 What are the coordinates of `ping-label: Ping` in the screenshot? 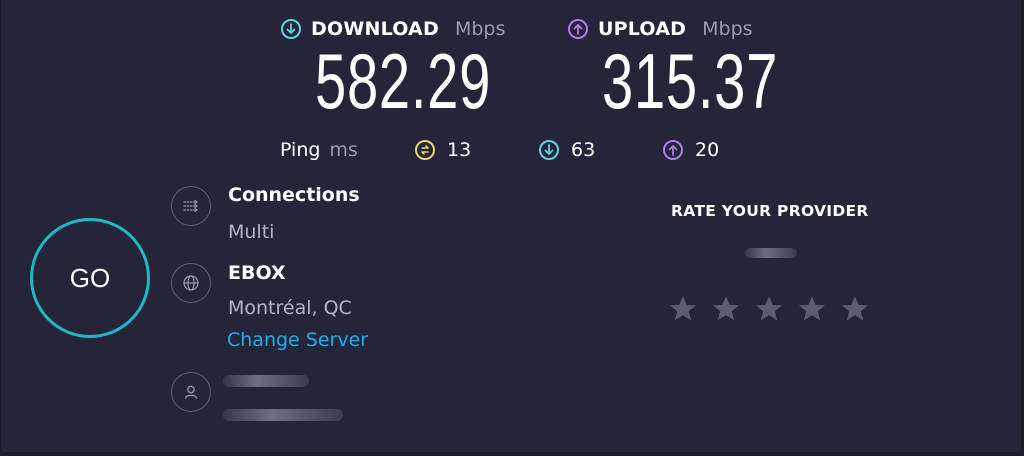 It's located at (300, 150).